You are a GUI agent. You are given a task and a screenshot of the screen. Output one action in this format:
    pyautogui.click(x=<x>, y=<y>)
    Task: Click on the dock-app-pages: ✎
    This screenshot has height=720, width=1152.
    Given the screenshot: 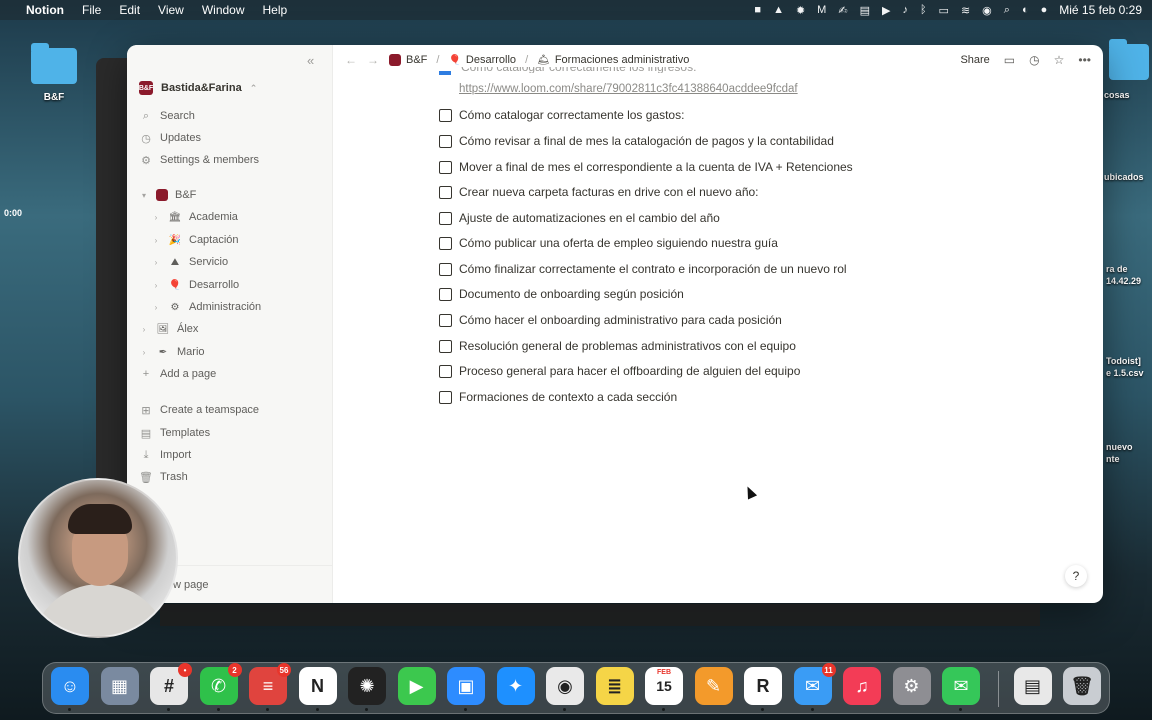 What is the action you would take?
    pyautogui.click(x=713, y=686)
    